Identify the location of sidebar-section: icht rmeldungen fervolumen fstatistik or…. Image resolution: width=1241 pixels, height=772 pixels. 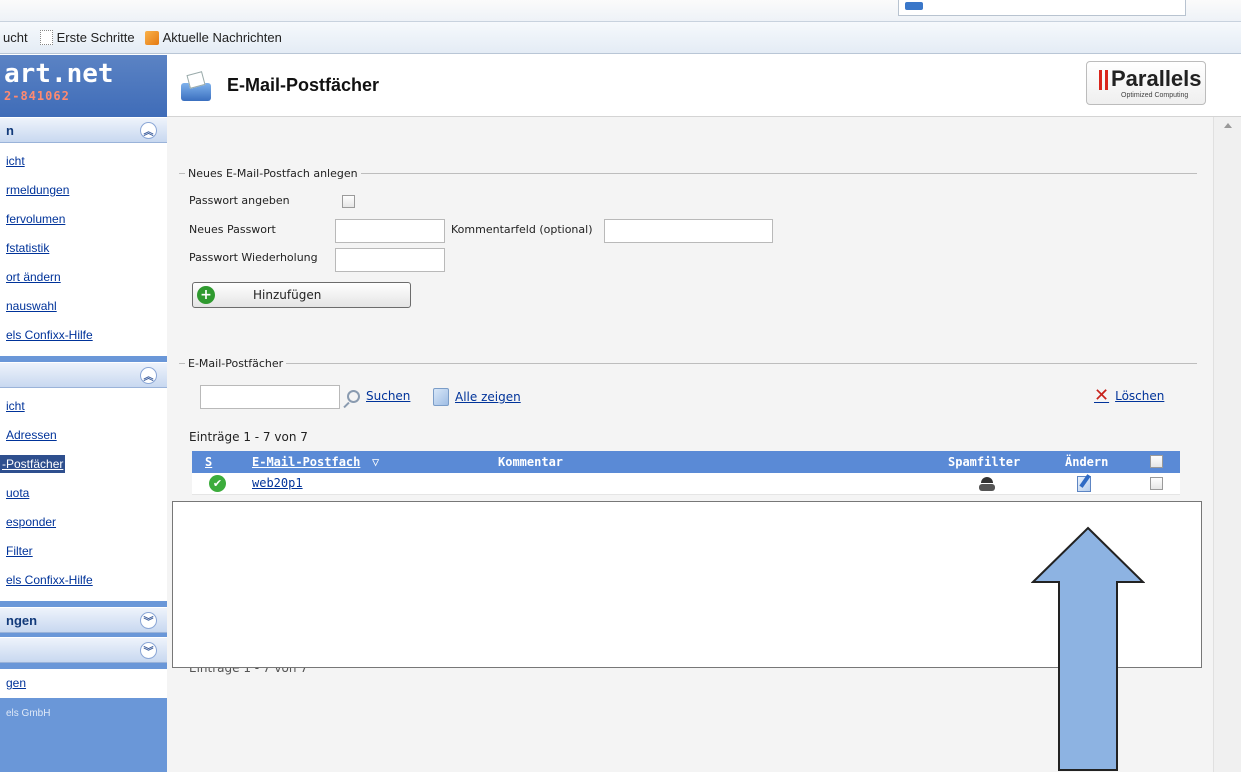
(83, 249).